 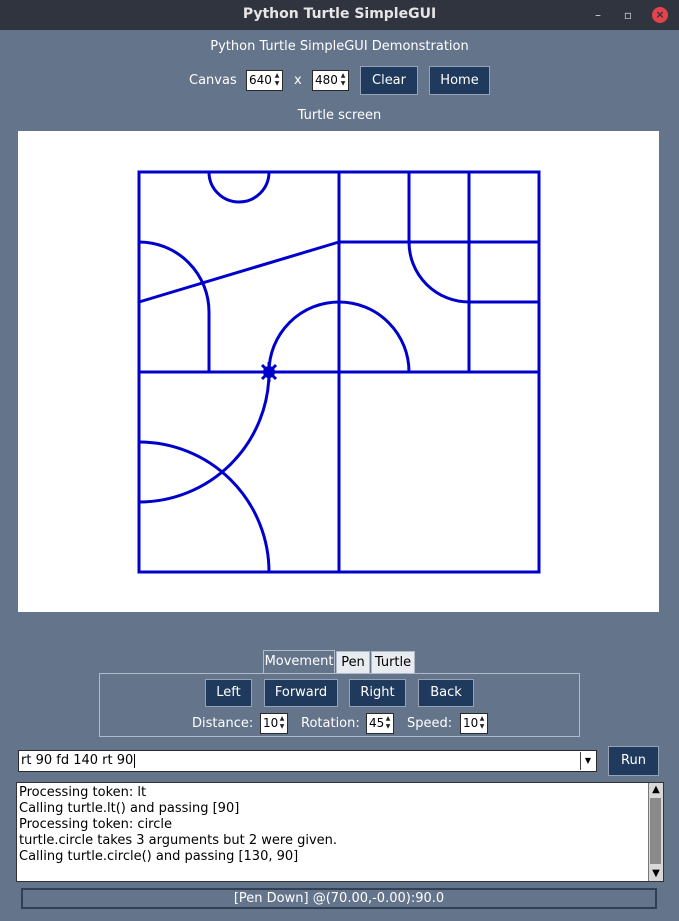 What do you see at coordinates (213, 80) in the screenshot?
I see `canvas-label: Canvas` at bounding box center [213, 80].